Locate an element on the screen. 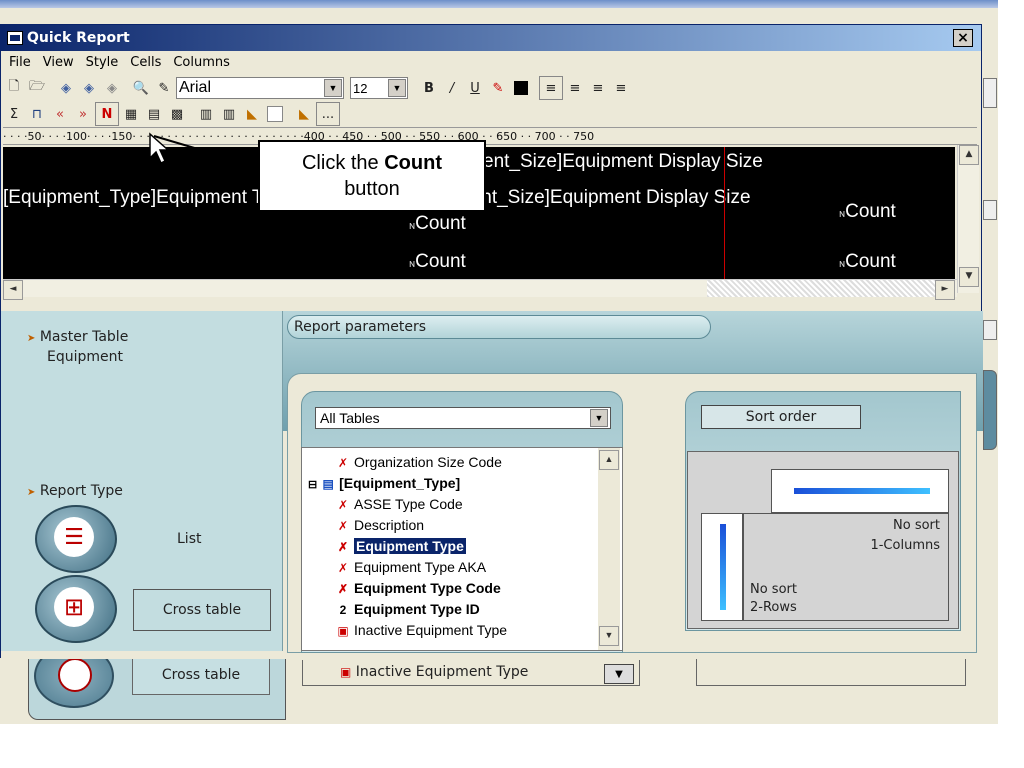 Image resolution: width=1024 pixels, height=768 pixels. tree-item: ✗ Description is located at coordinates (380, 525).